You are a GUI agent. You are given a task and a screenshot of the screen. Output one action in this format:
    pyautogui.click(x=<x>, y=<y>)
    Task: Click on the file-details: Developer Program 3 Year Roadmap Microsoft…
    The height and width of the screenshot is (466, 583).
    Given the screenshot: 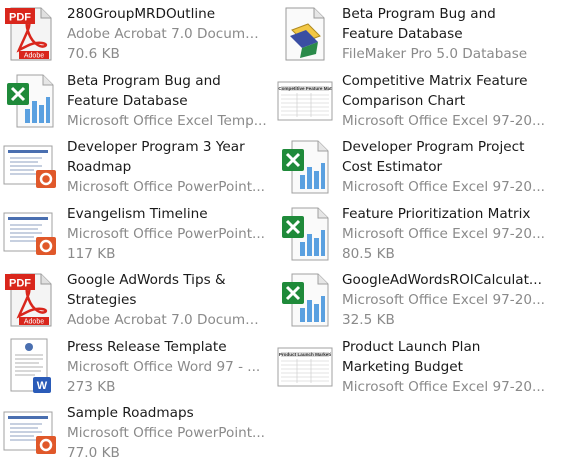 What is the action you would take?
    pyautogui.click(x=162, y=167)
    